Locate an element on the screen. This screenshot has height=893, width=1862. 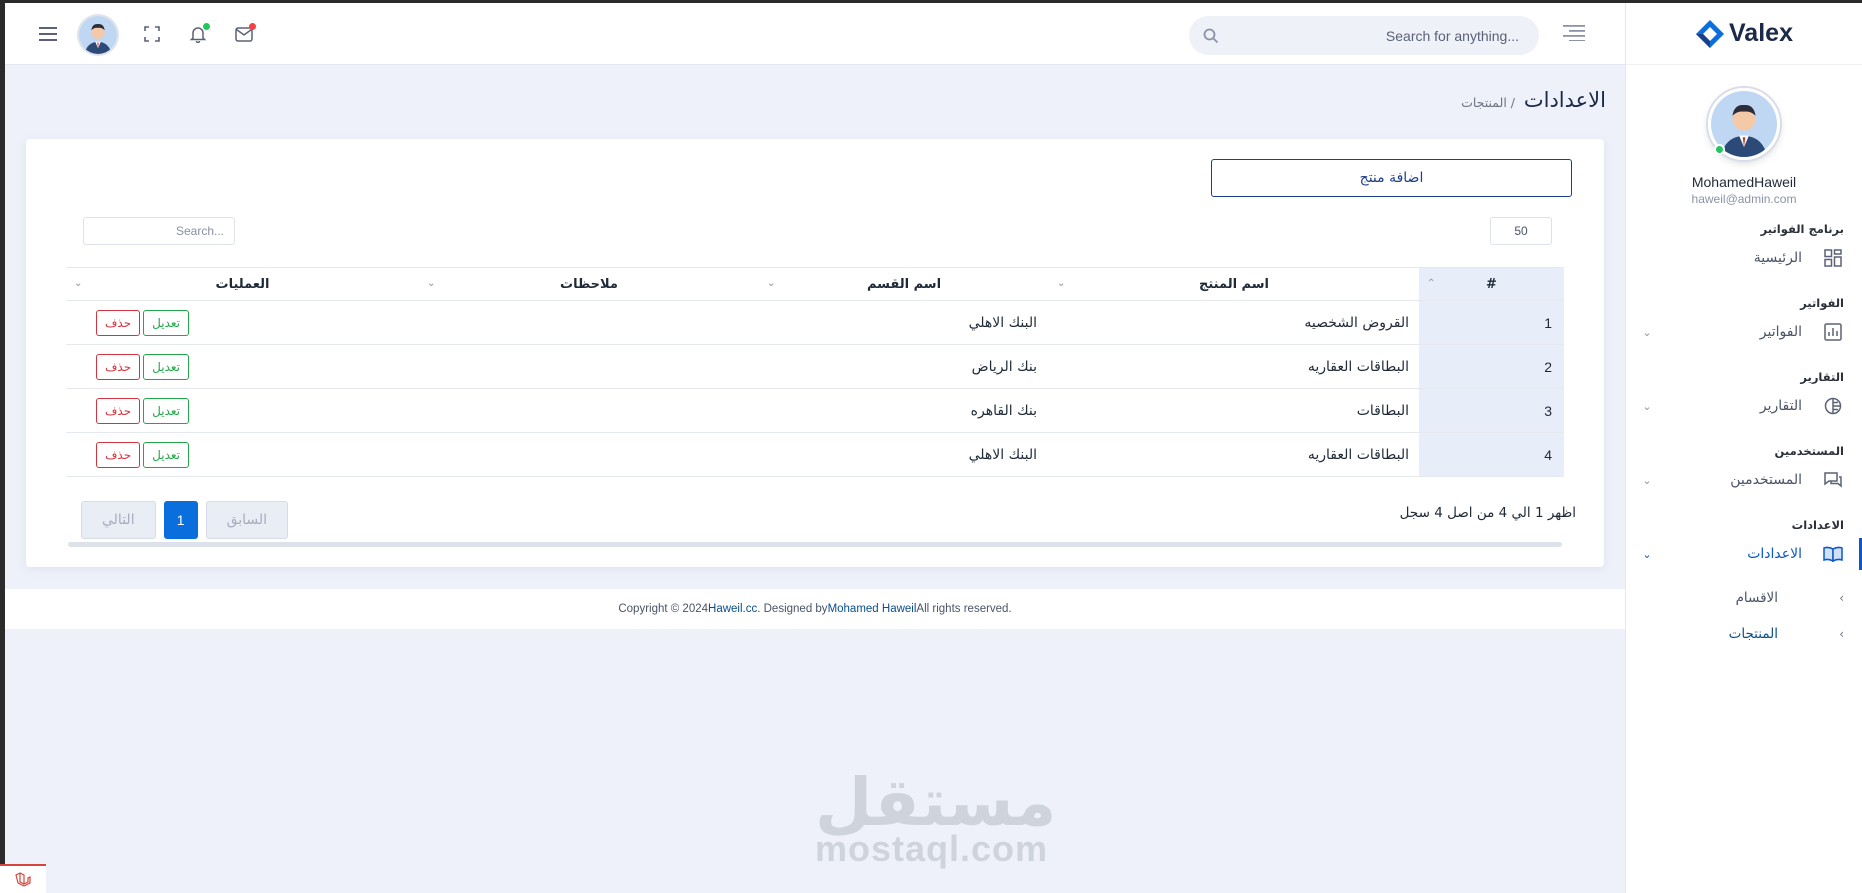
next-page-button: التالي is located at coordinates (118, 520).